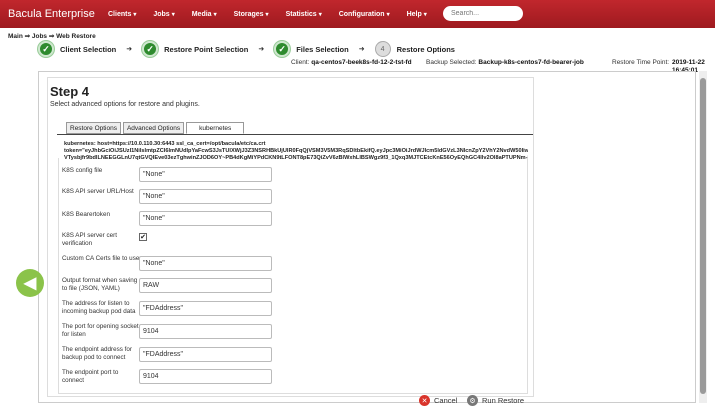 The height and width of the screenshot is (406, 715). Describe the element at coordinates (451, 62) in the screenshot. I see `backup-label: Backup Selected:` at that location.